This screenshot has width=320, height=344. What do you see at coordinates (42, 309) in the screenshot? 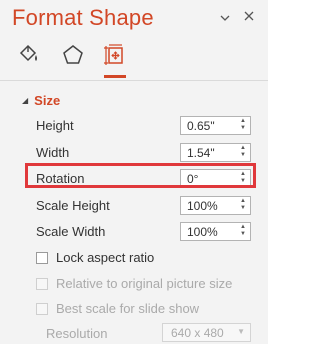
I see `best-scale-checkbox` at bounding box center [42, 309].